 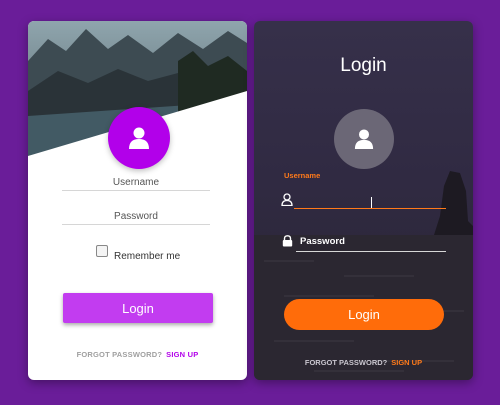 I want to click on username-input, so click(x=370, y=201).